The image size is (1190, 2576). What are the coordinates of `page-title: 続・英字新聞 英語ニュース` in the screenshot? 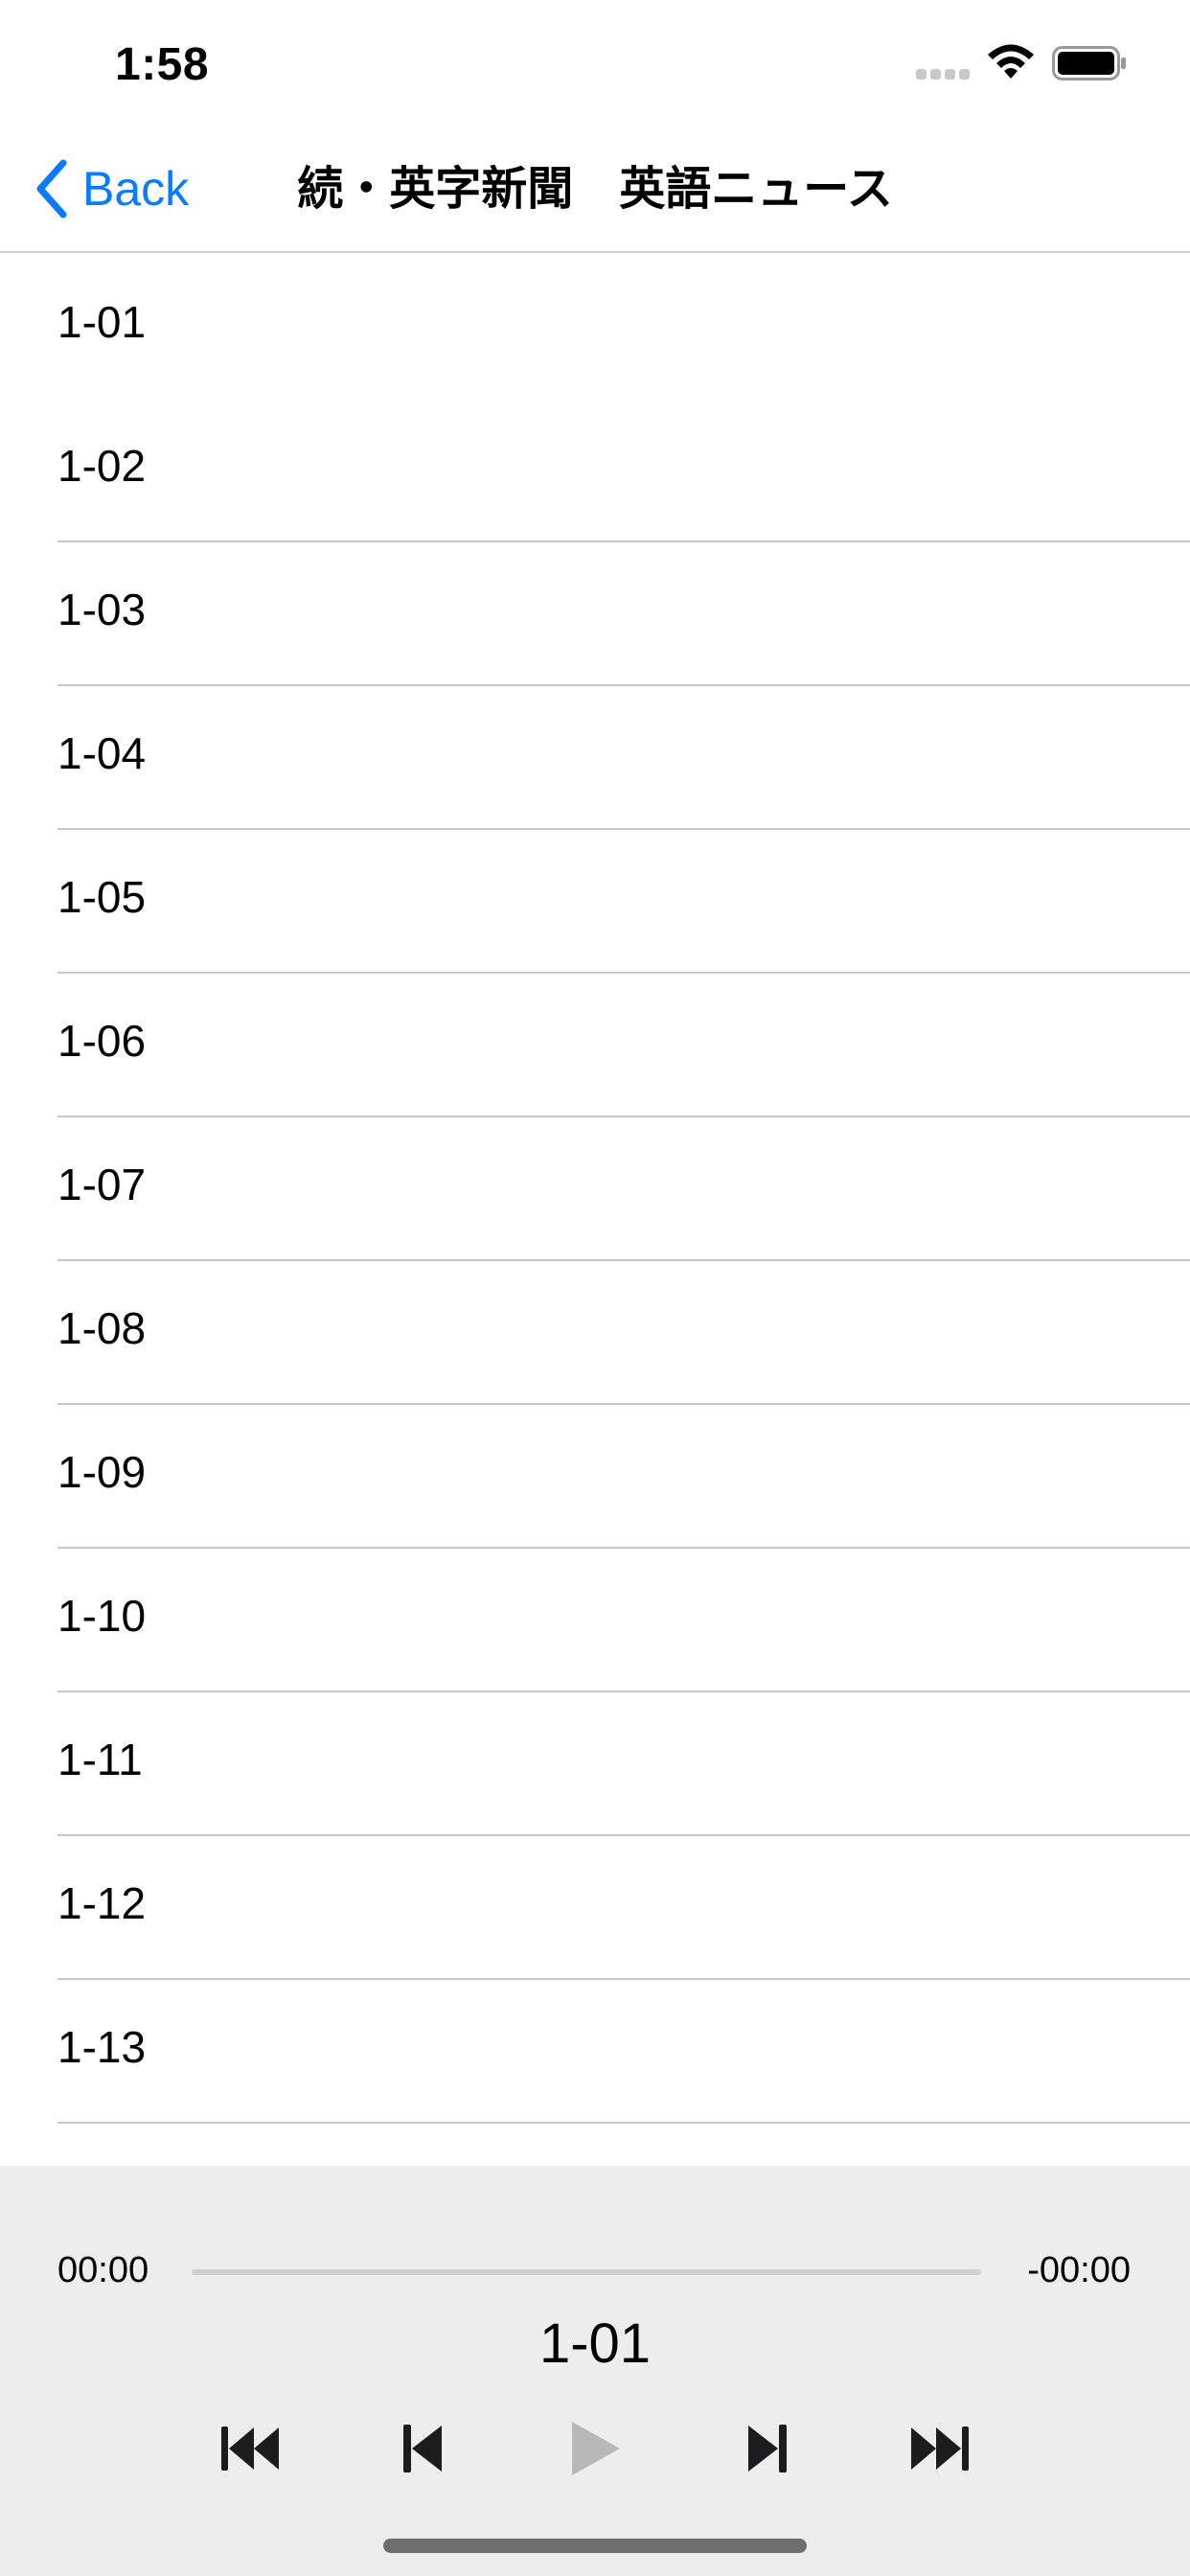 It's located at (595, 189).